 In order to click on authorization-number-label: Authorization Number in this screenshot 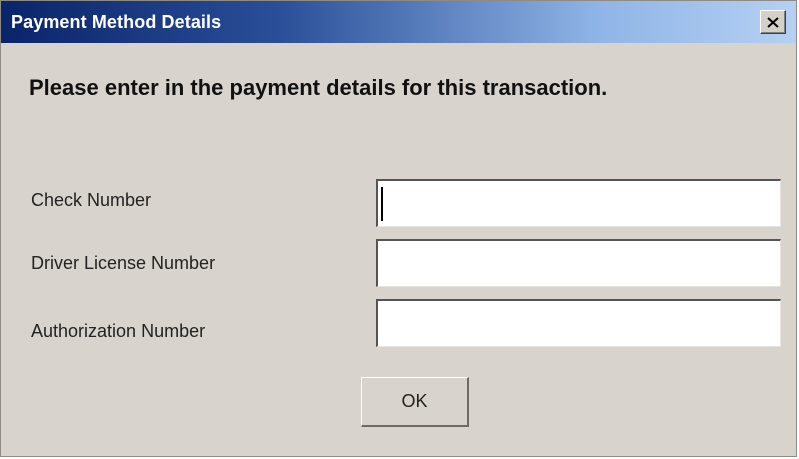, I will do `click(118, 331)`.